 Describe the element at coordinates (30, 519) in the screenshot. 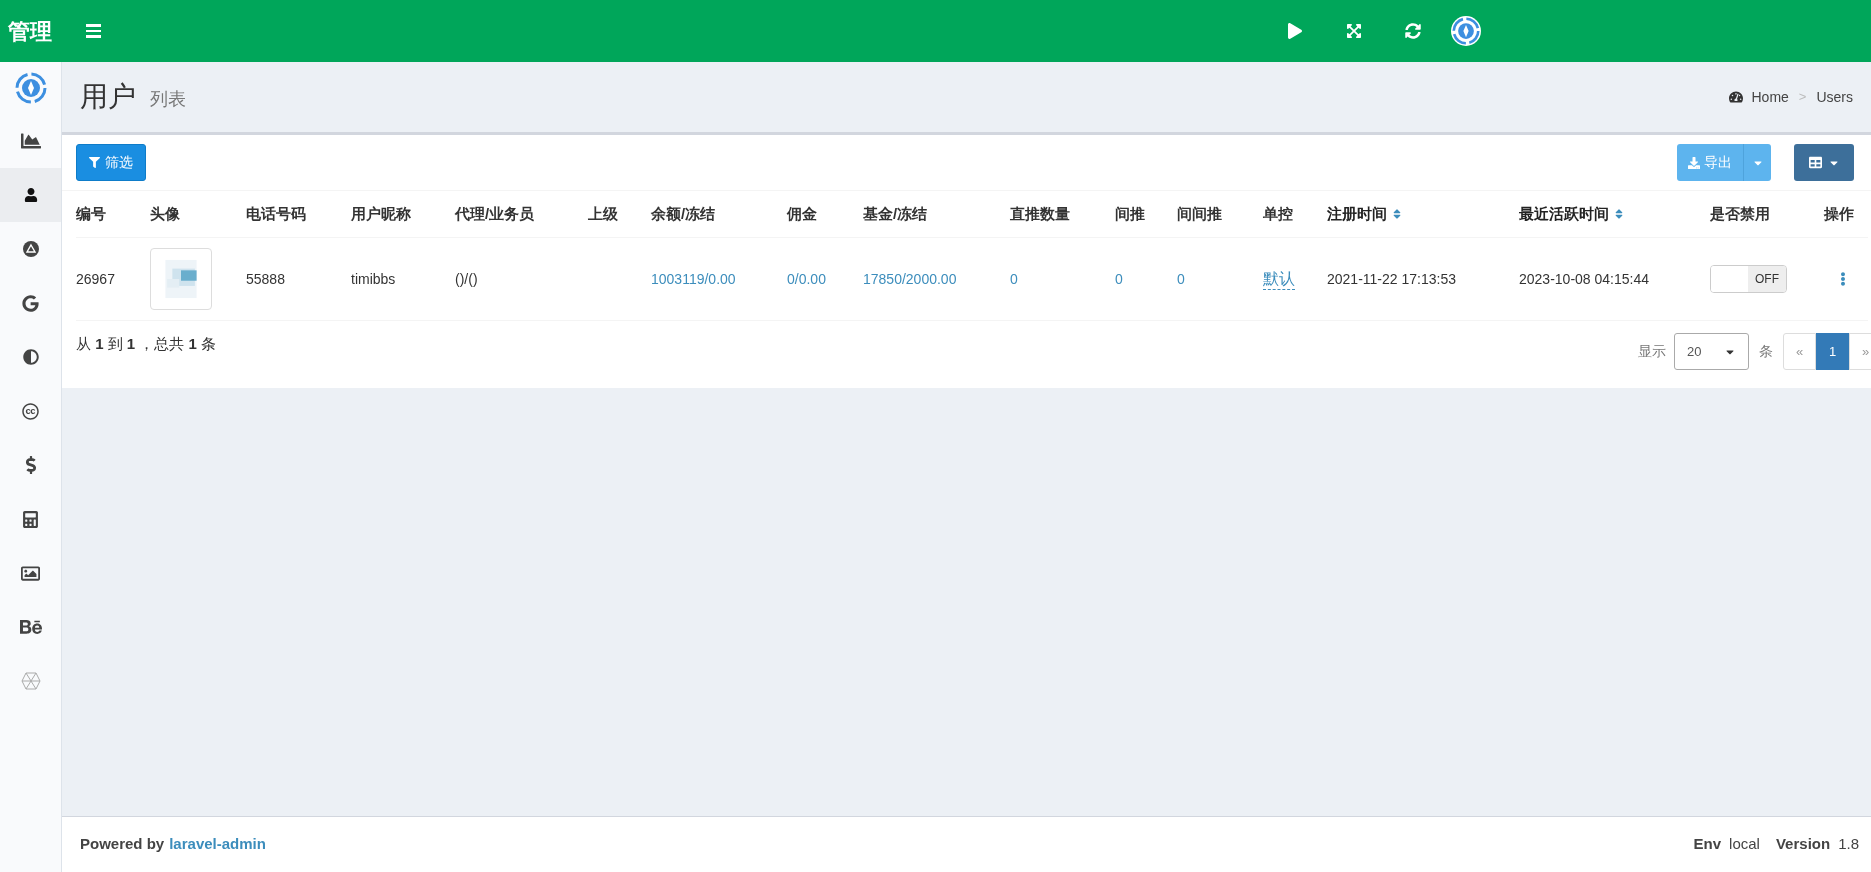

I see `calculator-icon` at that location.